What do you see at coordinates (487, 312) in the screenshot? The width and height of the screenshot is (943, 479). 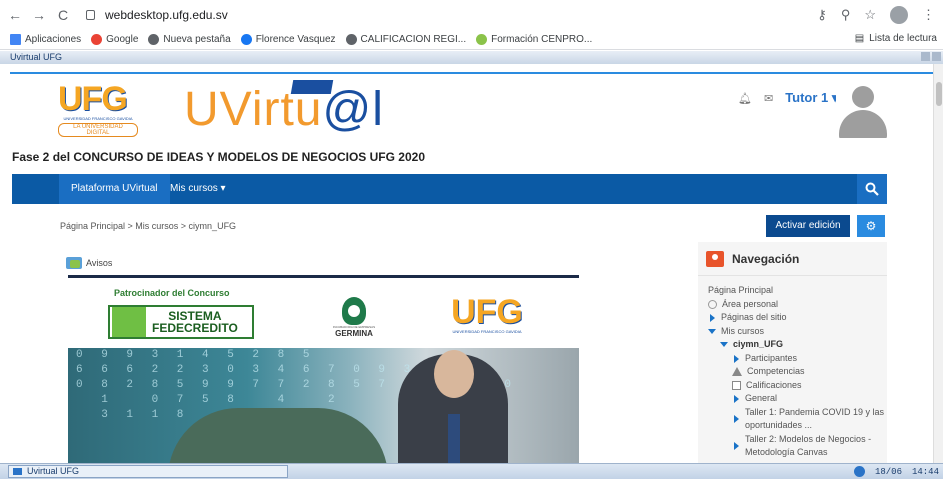 I see `ufg-sponsor-letters: UFG` at bounding box center [487, 312].